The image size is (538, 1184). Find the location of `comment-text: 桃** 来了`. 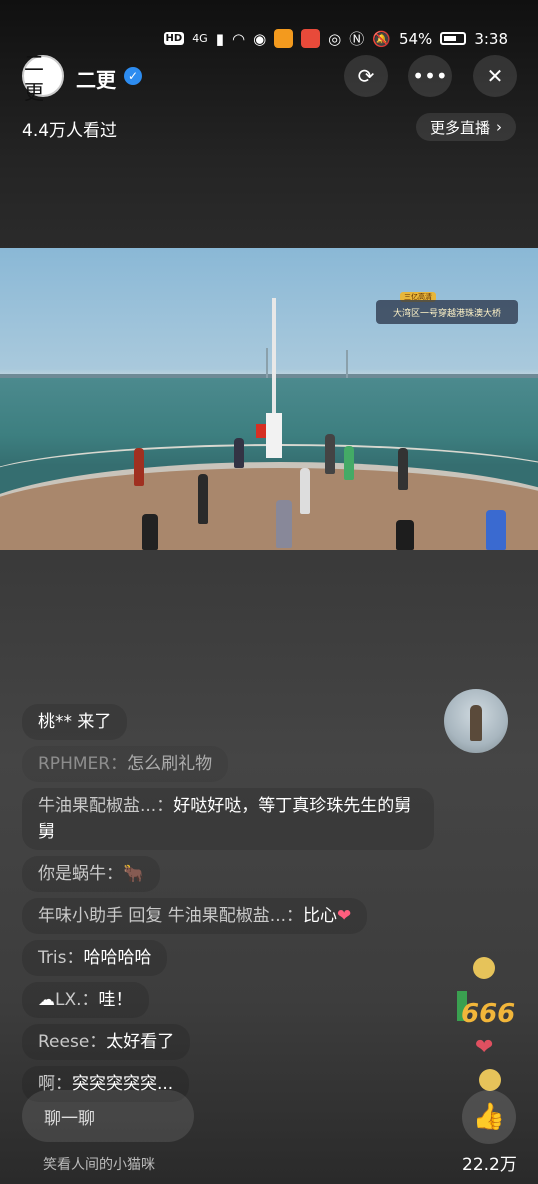

comment-text: 桃** 来了 is located at coordinates (75, 722).